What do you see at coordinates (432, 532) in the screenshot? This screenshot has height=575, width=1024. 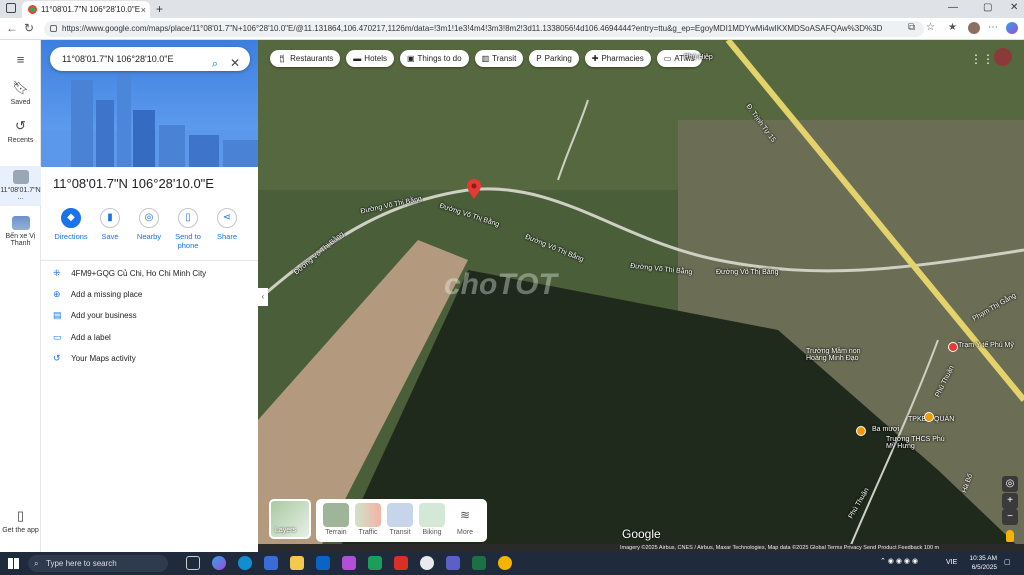 I see `layer-biking-label: Biking` at bounding box center [432, 532].